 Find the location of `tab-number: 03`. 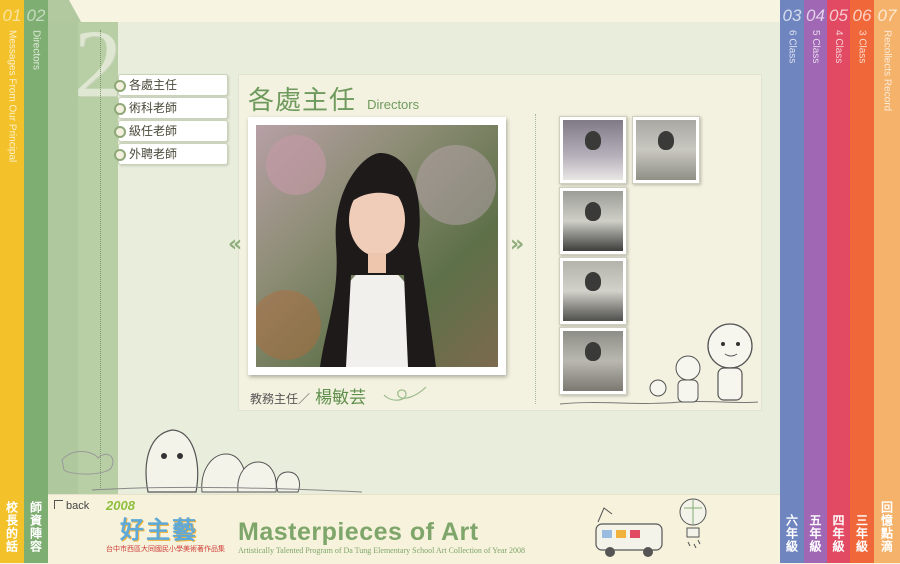

tab-number: 03 is located at coordinates (792, 15).